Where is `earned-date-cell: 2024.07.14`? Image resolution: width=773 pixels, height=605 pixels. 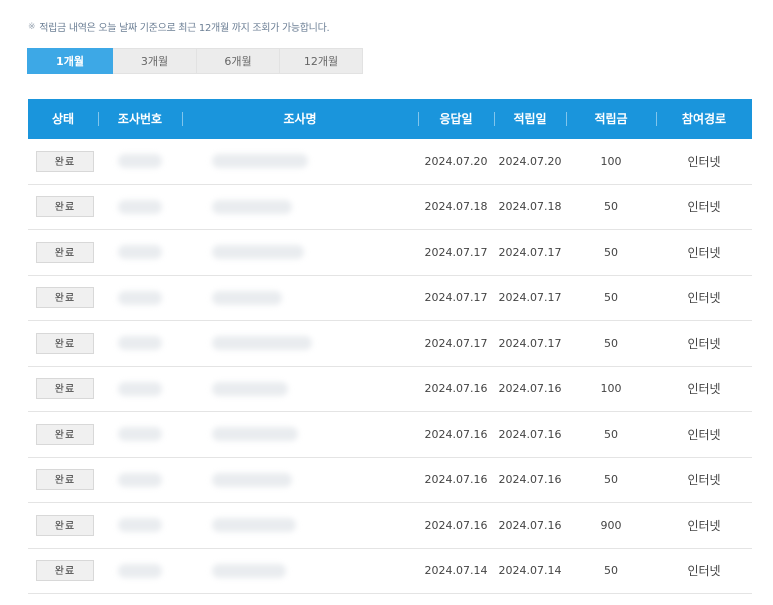
earned-date-cell: 2024.07.14 is located at coordinates (530, 571).